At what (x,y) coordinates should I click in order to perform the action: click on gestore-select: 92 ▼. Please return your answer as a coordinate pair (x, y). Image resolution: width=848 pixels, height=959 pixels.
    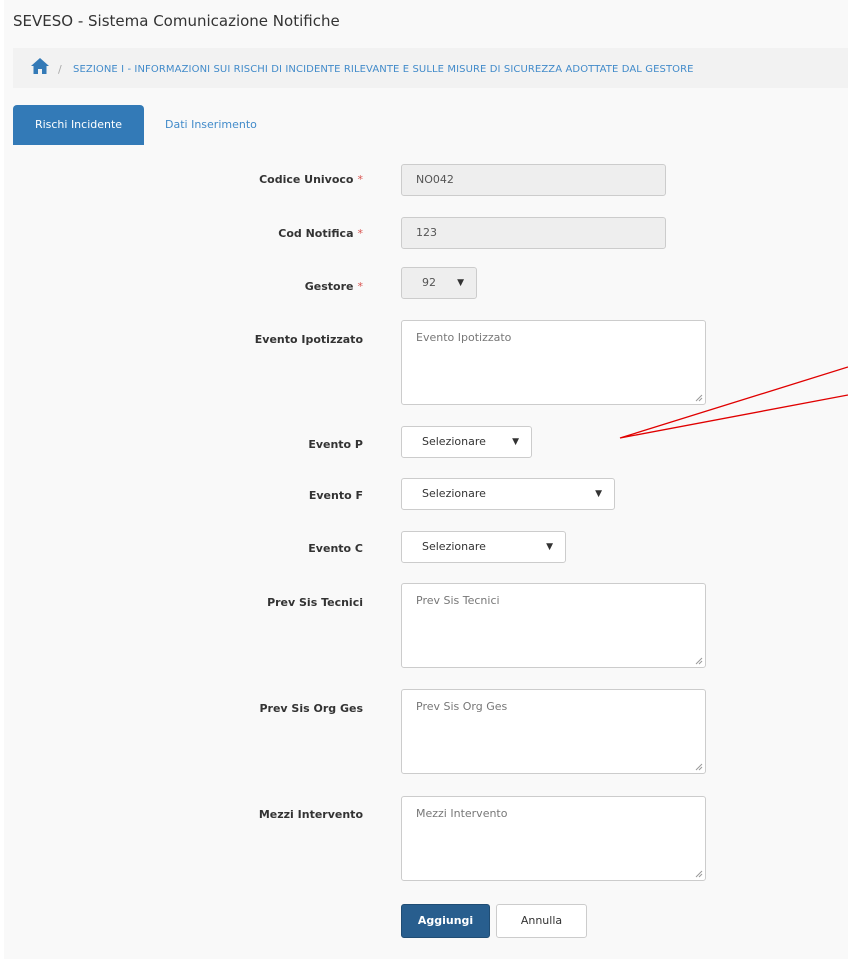
    Looking at the image, I should click on (439, 283).